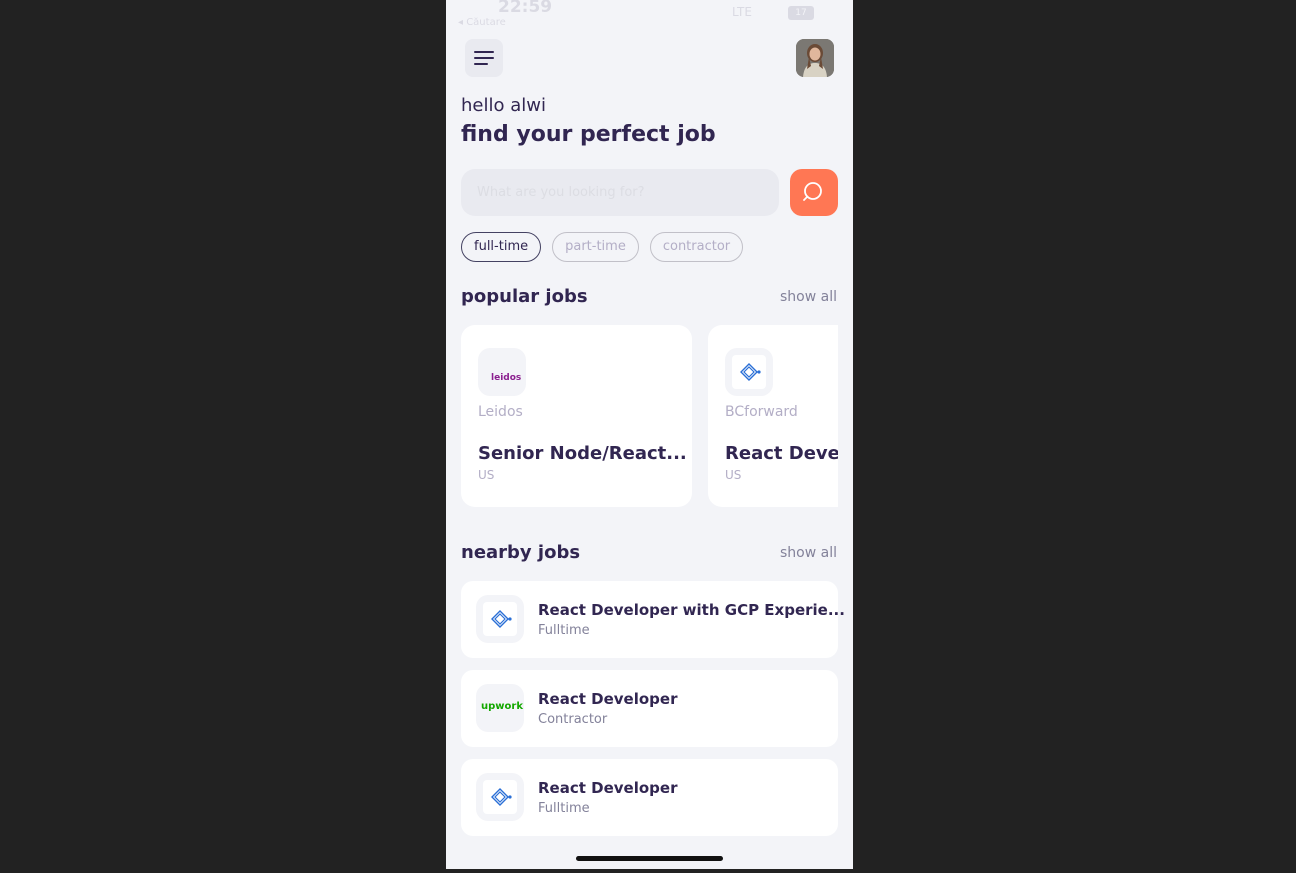 Image resolution: width=1296 pixels, height=873 pixels. Describe the element at coordinates (742, 12) in the screenshot. I see `signal-icon: LTE` at that location.